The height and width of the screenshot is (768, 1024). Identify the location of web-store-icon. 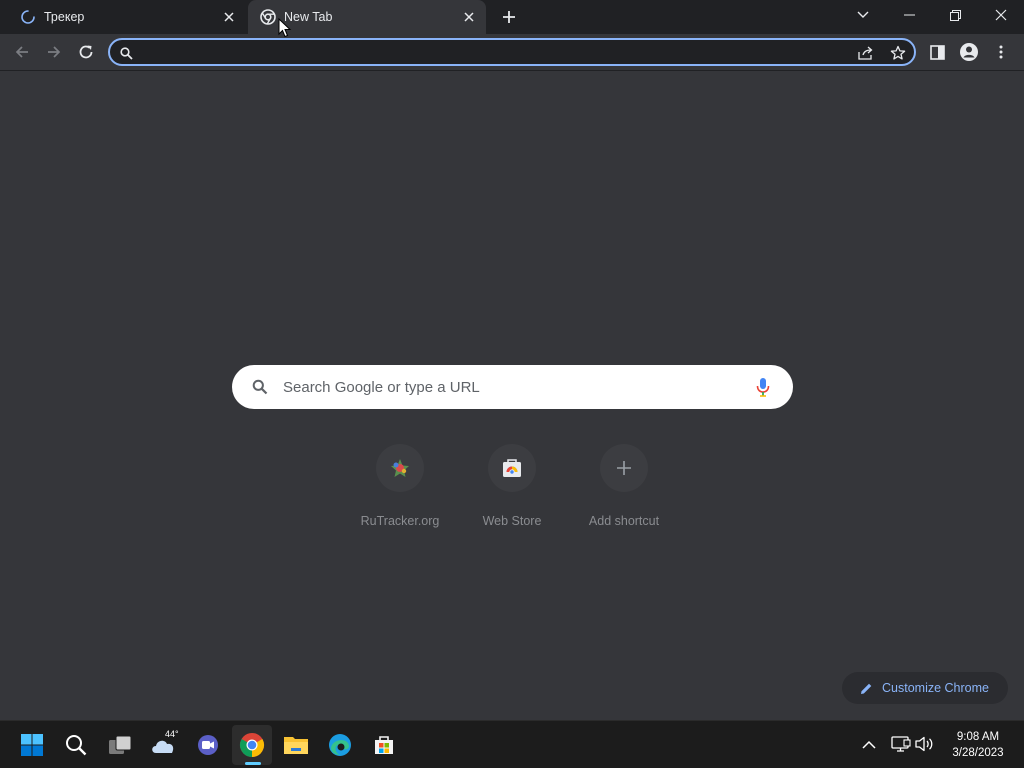
(512, 468).